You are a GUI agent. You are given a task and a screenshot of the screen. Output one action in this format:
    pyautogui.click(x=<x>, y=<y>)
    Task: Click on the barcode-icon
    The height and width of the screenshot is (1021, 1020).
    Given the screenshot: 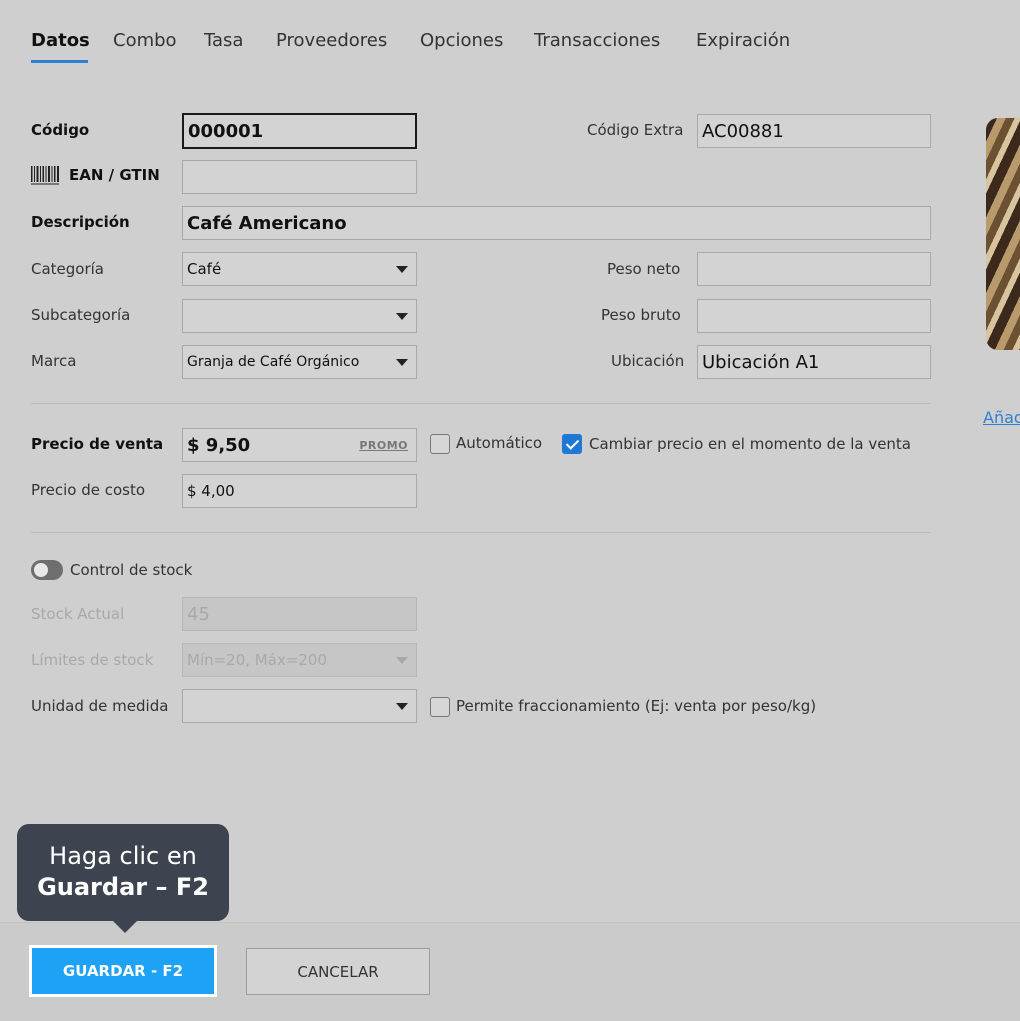 What is the action you would take?
    pyautogui.click(x=45, y=175)
    